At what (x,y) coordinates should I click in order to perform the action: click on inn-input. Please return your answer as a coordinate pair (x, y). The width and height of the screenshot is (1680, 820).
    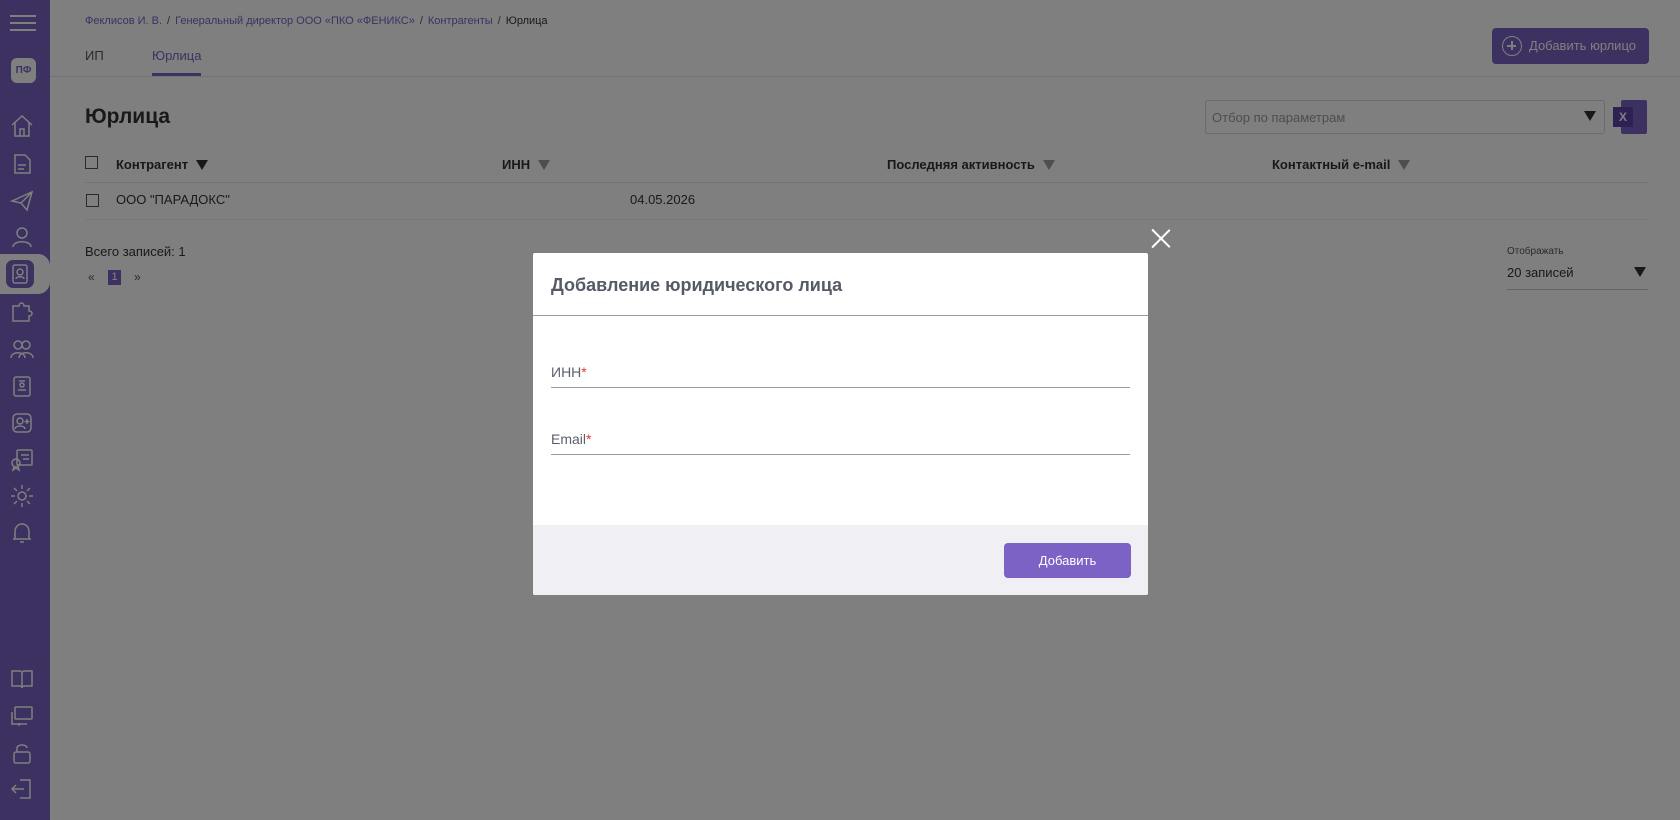
    Looking at the image, I should click on (840, 372).